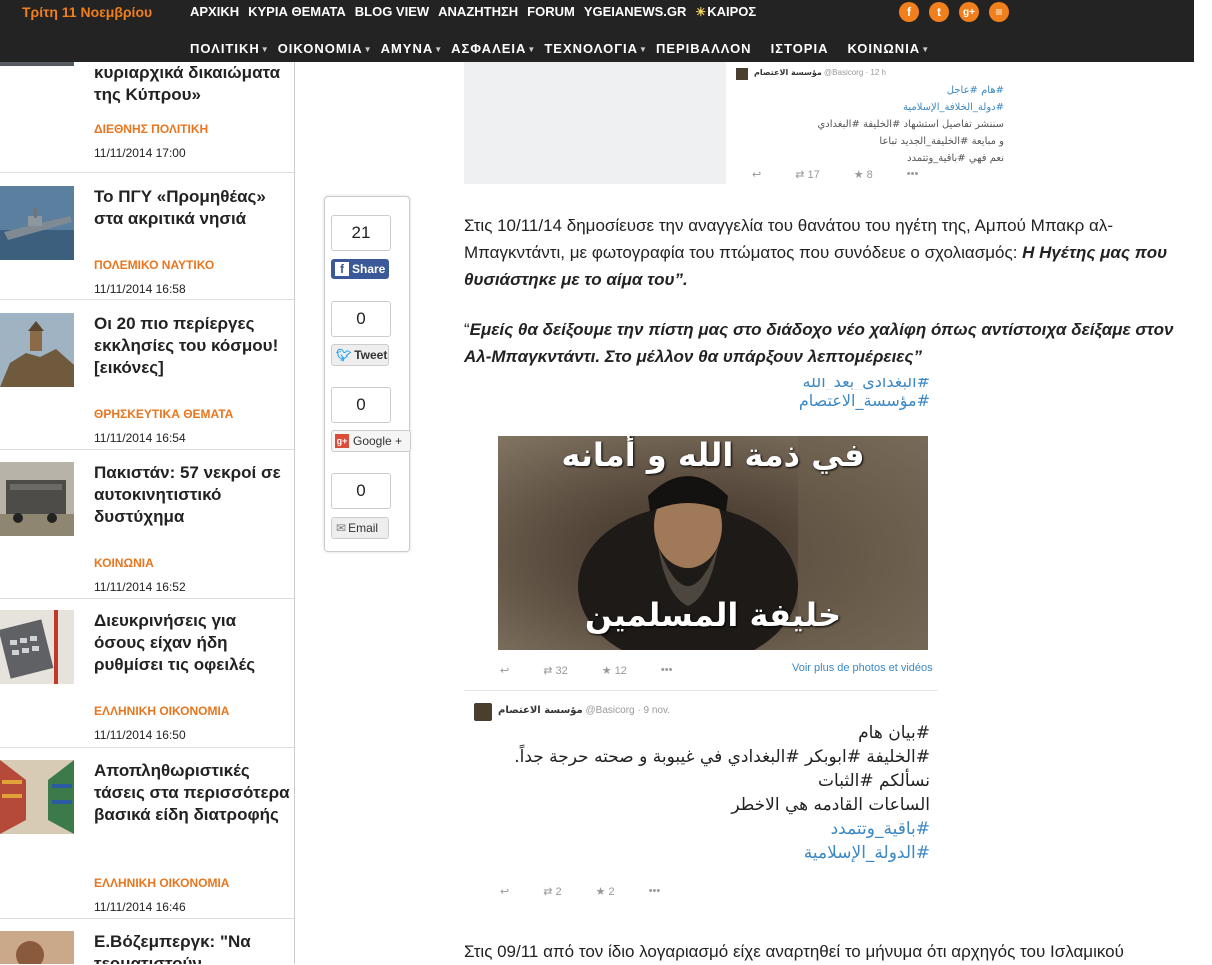 The height and width of the screenshot is (965, 1212). I want to click on nav-forum-link: FORUM, so click(551, 11).